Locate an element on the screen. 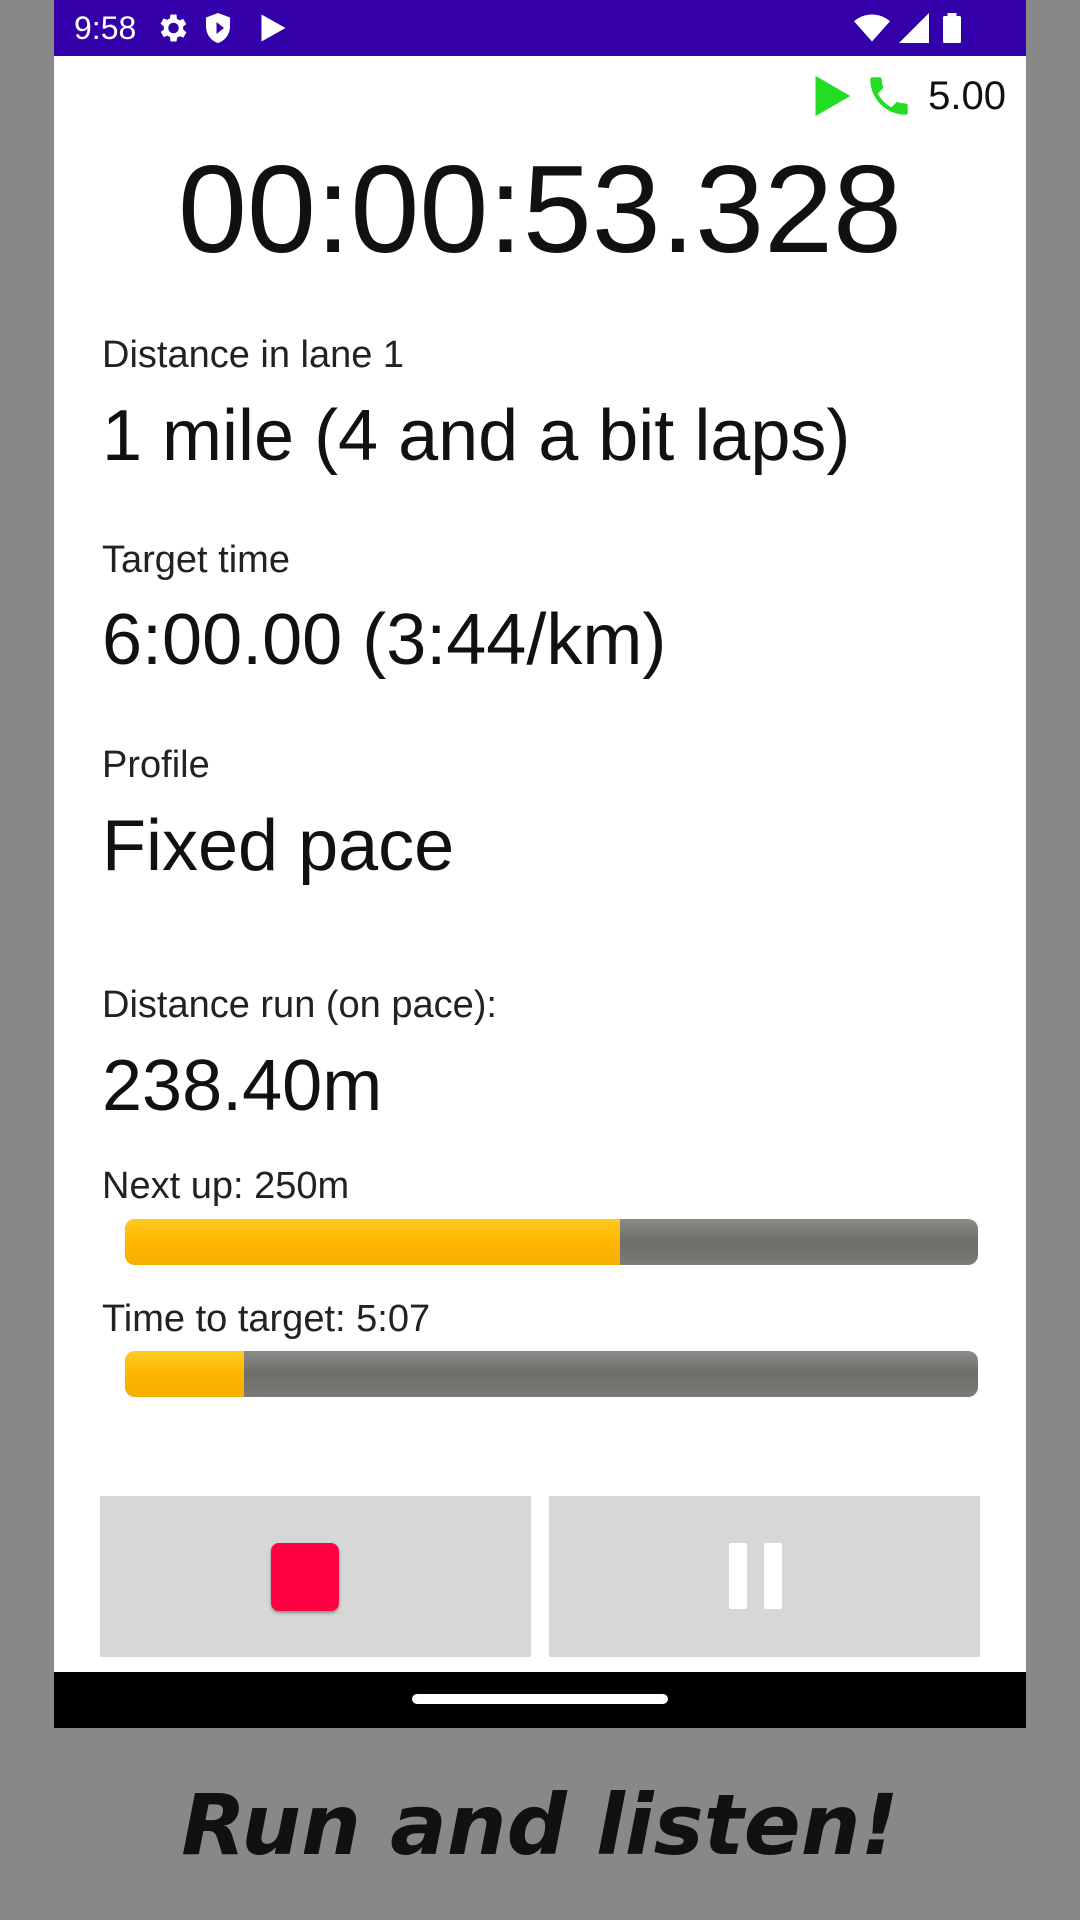 The height and width of the screenshot is (1920, 1080). navigation-bar is located at coordinates (540, 1700).